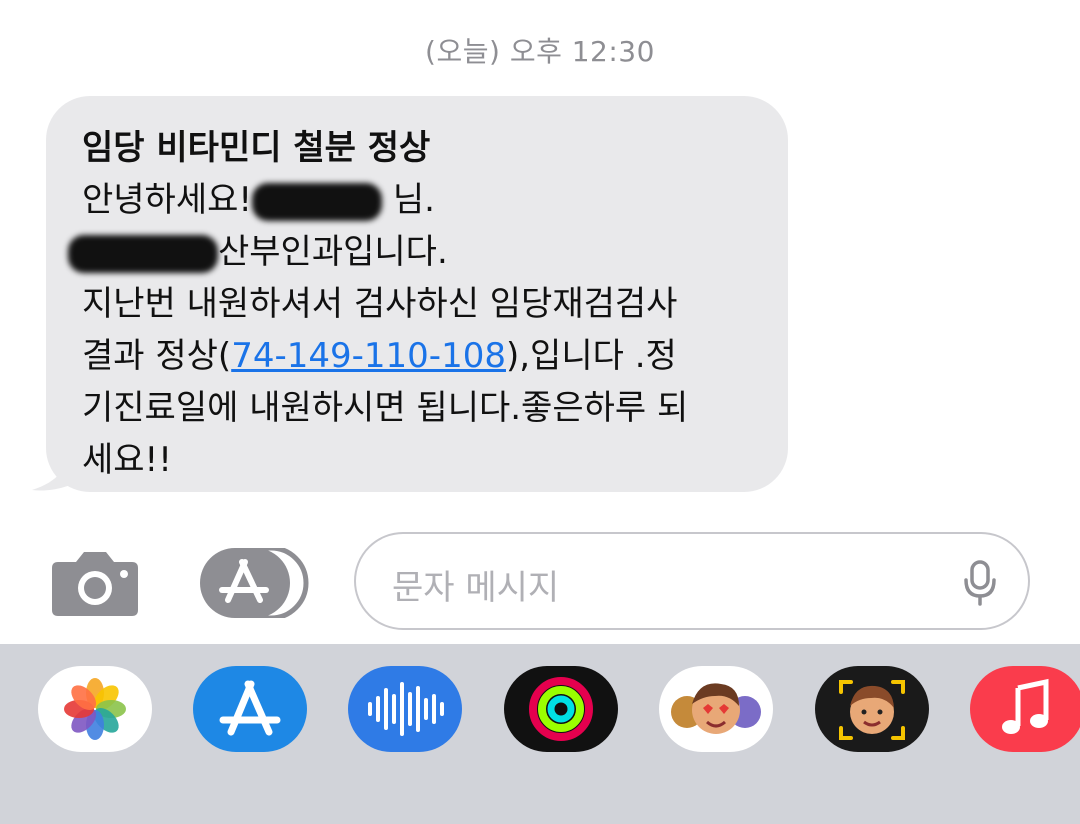 The image size is (1080, 824). I want to click on message-line-4: 결과 정상(74-149-110-108),입니다 .정, so click(427, 356).